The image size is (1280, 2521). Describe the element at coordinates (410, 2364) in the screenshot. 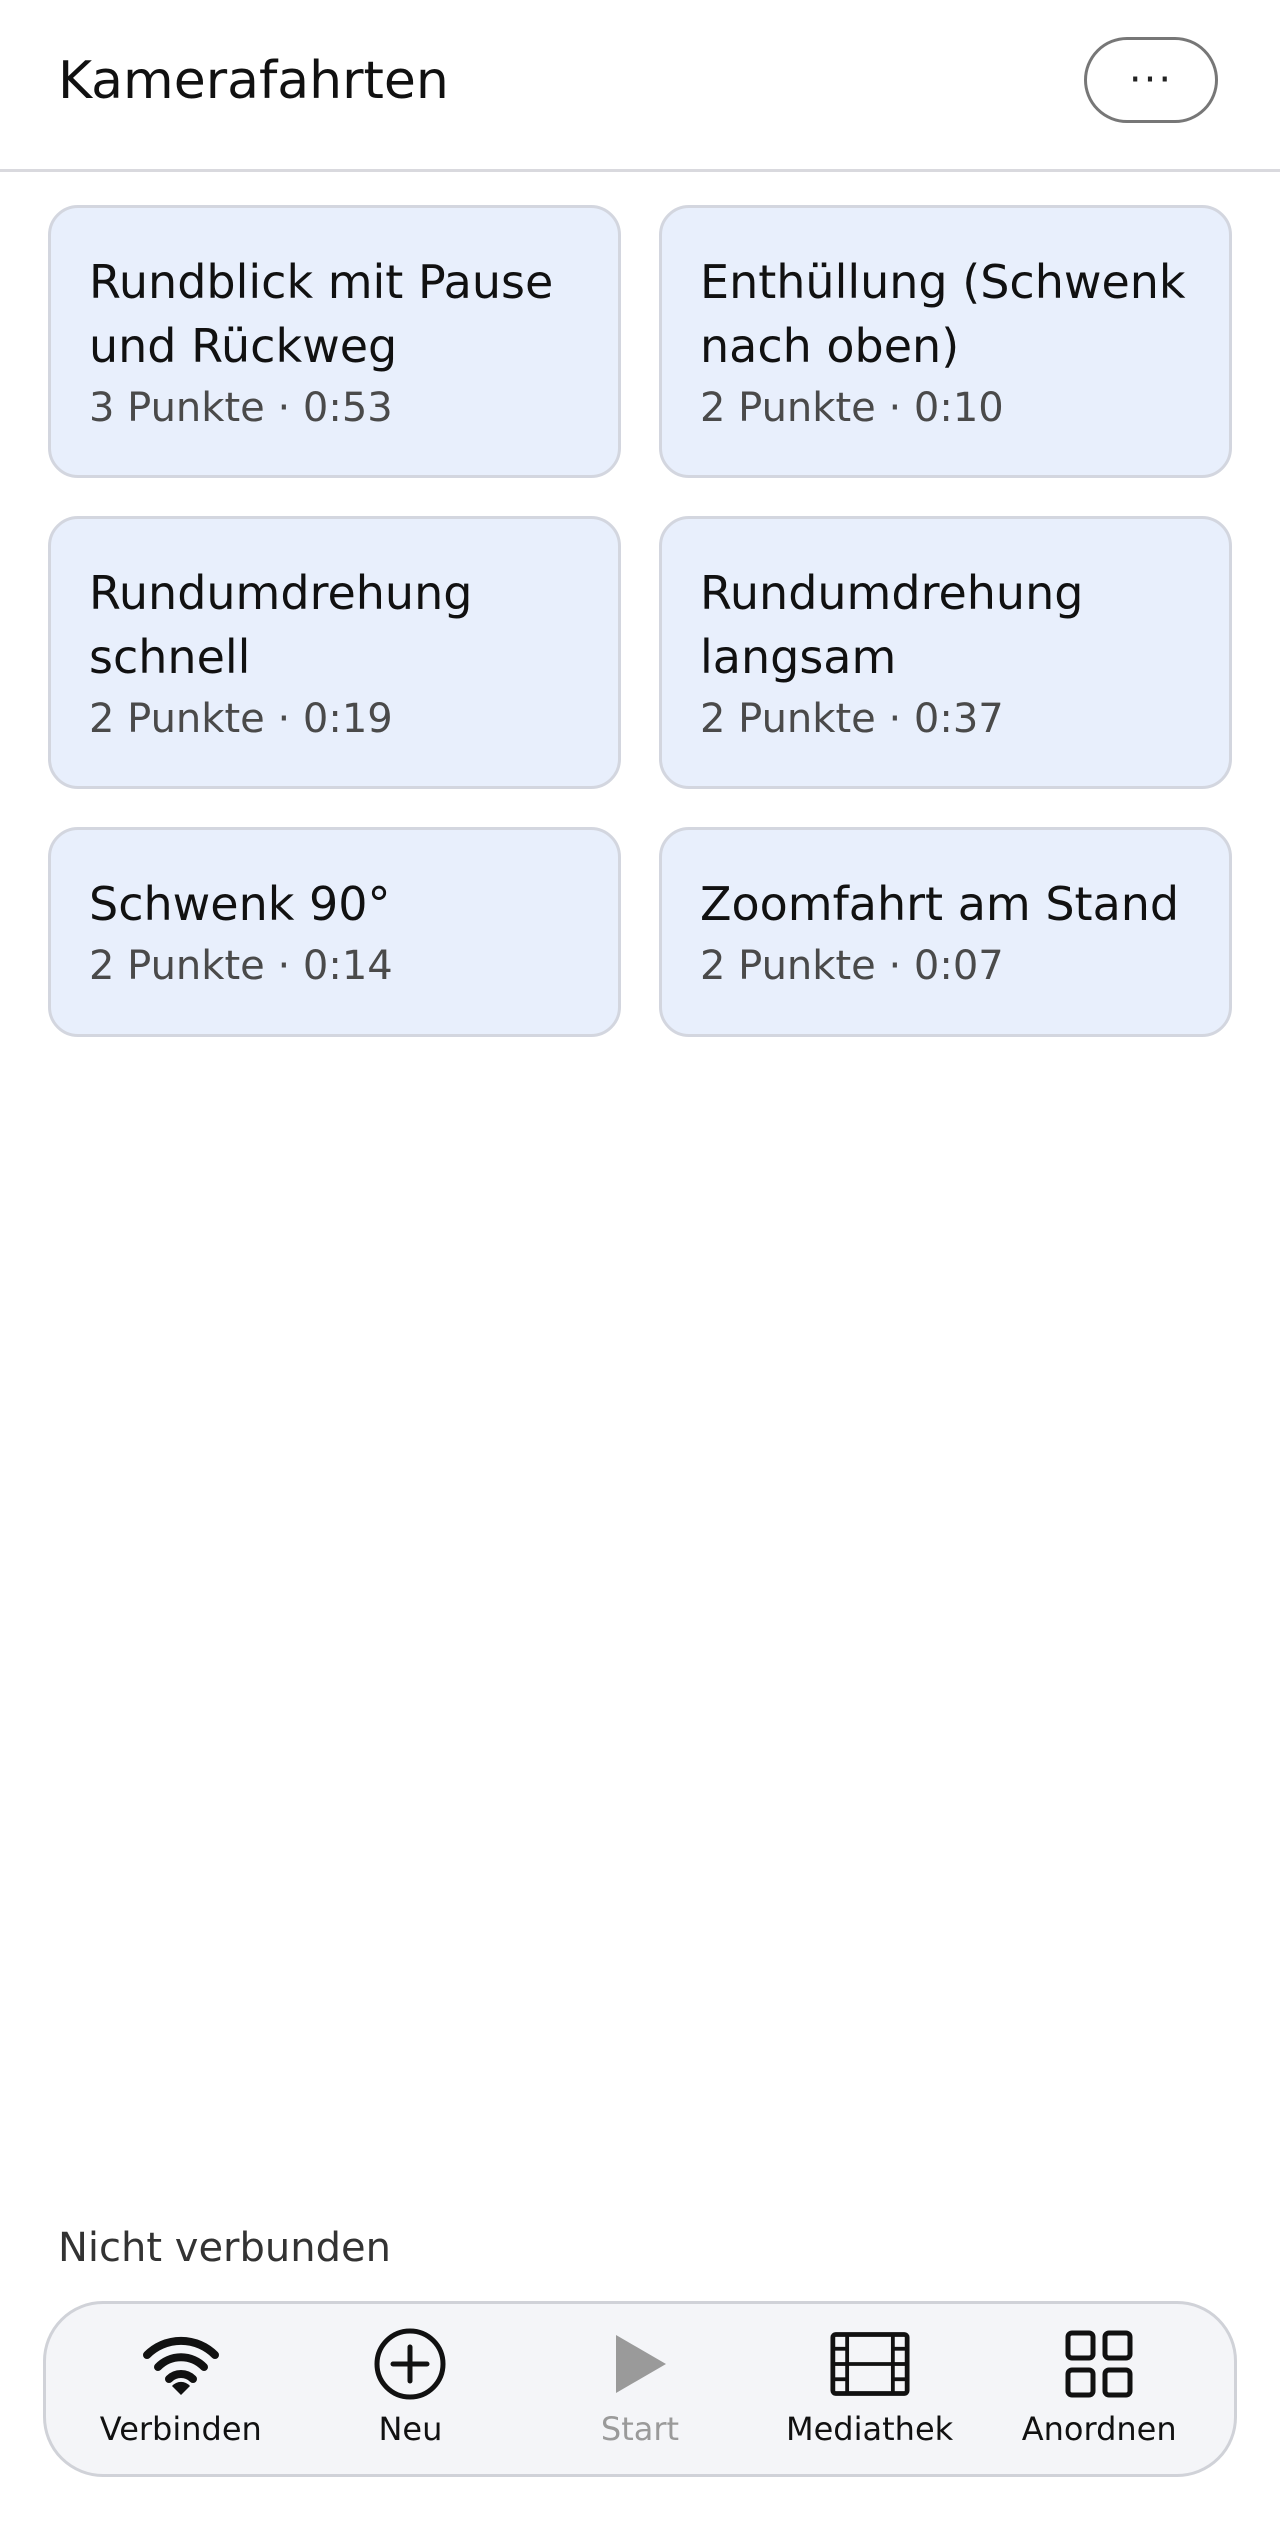

I see `plus-circle-icon` at that location.